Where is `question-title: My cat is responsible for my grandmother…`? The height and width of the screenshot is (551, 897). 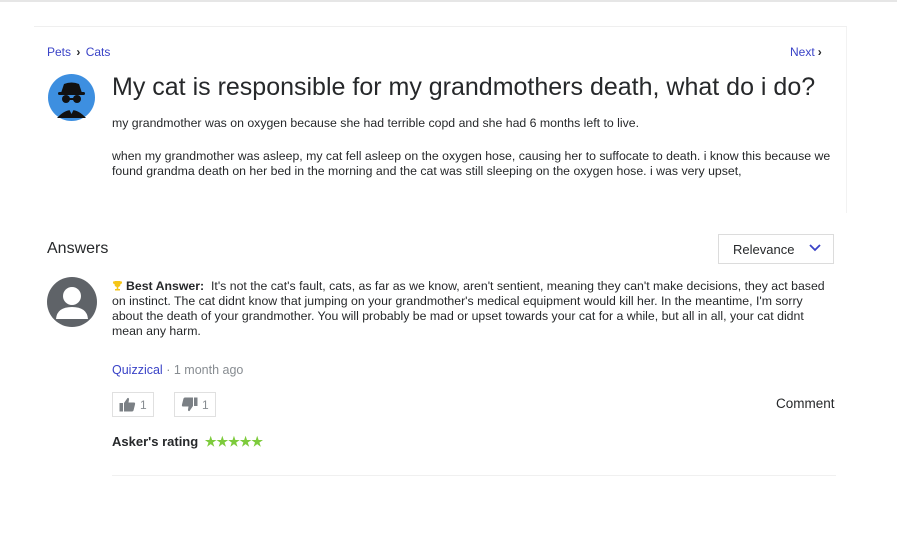
question-title: My cat is responsible for my grandmother… is located at coordinates (464, 87).